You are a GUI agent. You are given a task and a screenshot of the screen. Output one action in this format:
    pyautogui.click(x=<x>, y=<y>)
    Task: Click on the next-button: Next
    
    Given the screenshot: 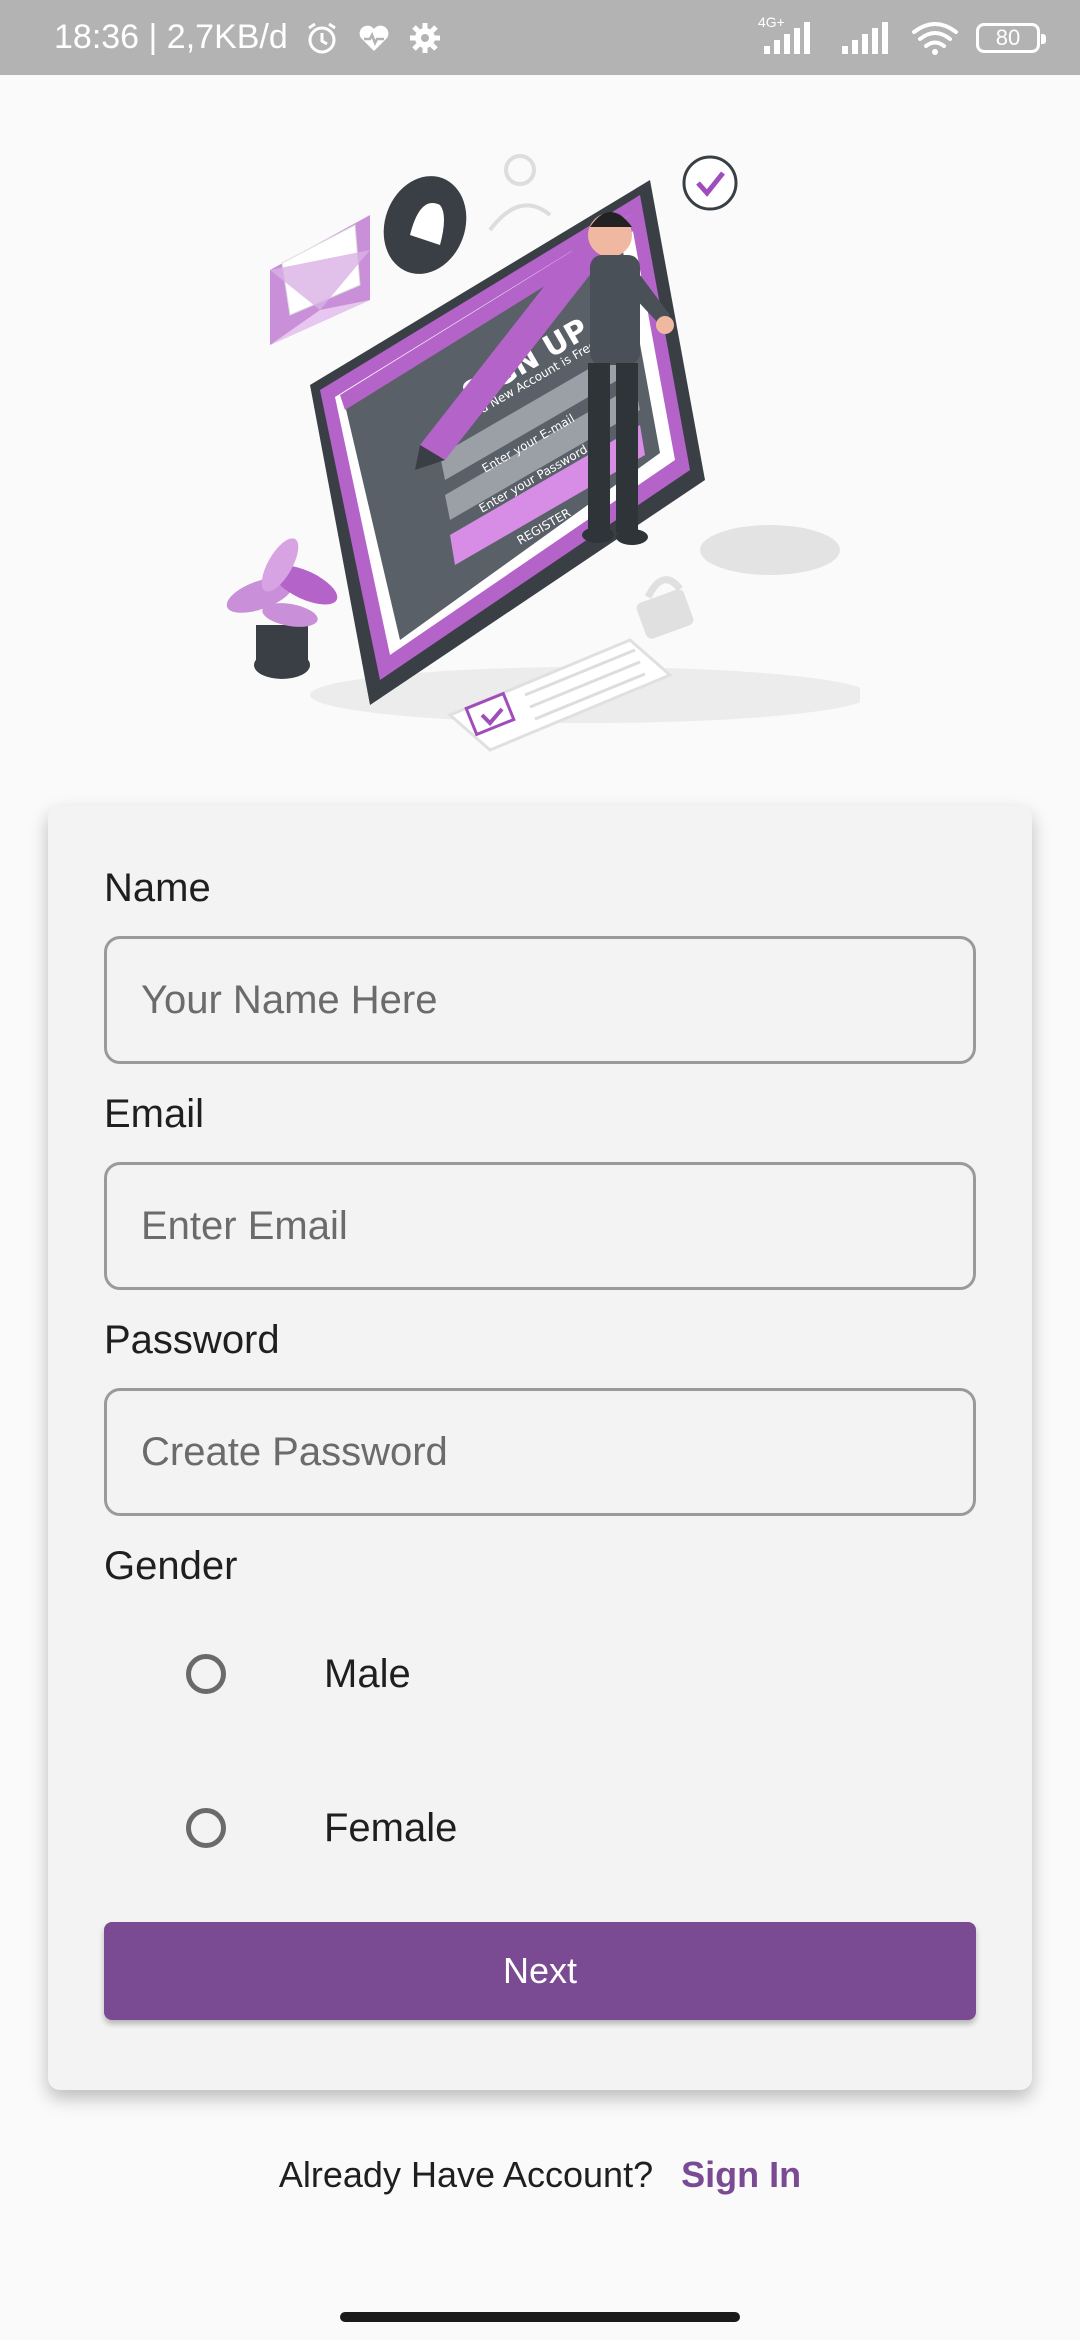 What is the action you would take?
    pyautogui.click(x=540, y=1971)
    